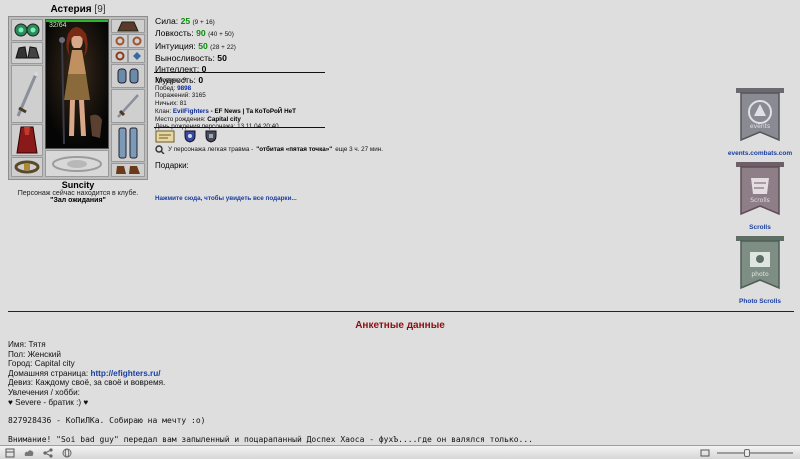  Describe the element at coordinates (747, 453) in the screenshot. I see `zoom-slider-knob` at that location.